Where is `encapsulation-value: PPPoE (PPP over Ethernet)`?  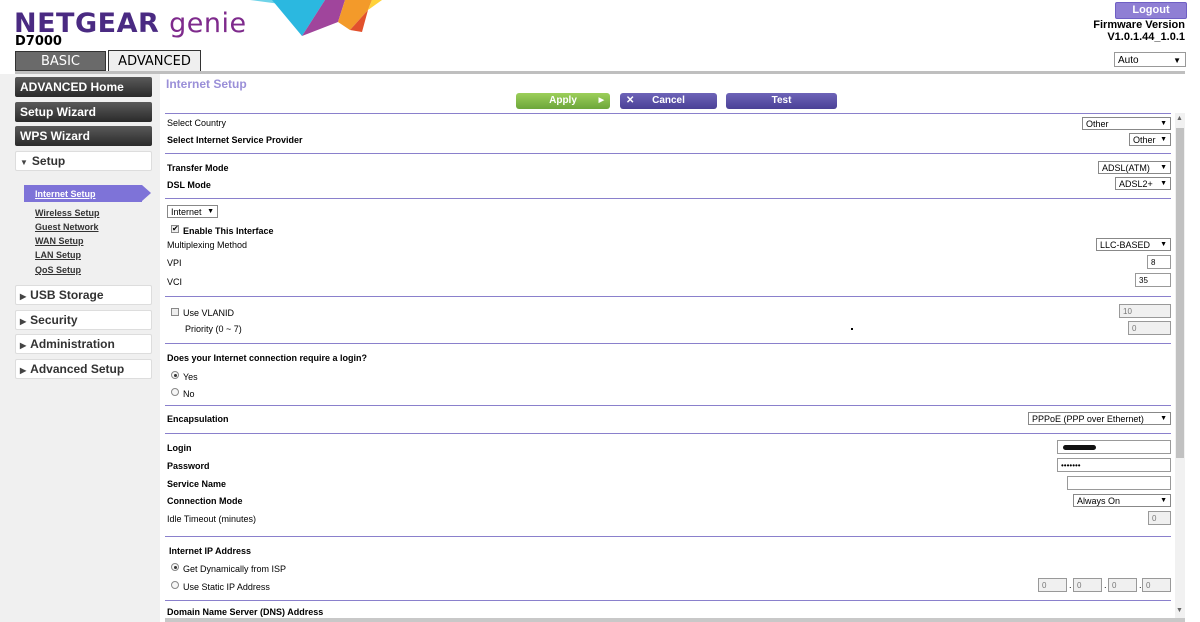 encapsulation-value: PPPoE (PPP over Ethernet) is located at coordinates (1088, 419).